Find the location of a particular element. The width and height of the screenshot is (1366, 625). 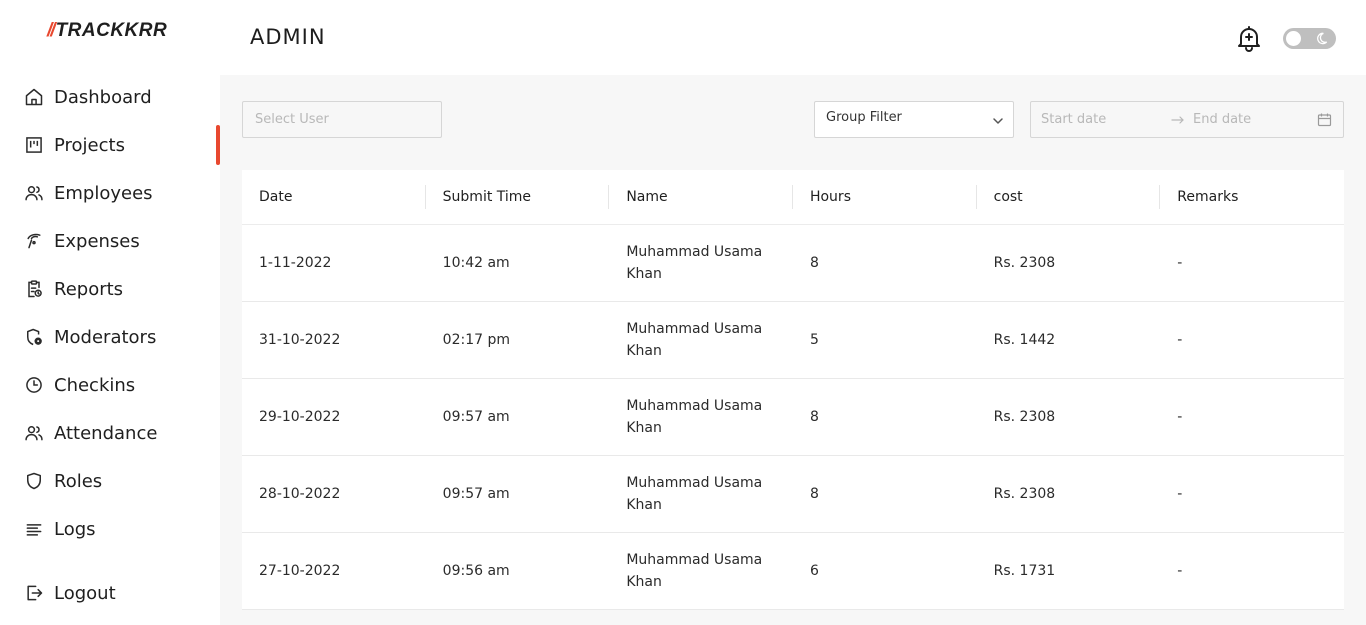

sidebar-item-label: Checkins is located at coordinates (95, 385).